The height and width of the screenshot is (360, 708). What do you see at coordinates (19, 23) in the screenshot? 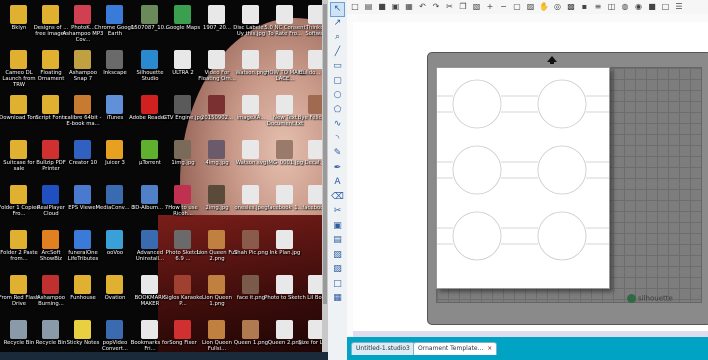
I see `desktop-icon: Bklyn` at bounding box center [19, 23].